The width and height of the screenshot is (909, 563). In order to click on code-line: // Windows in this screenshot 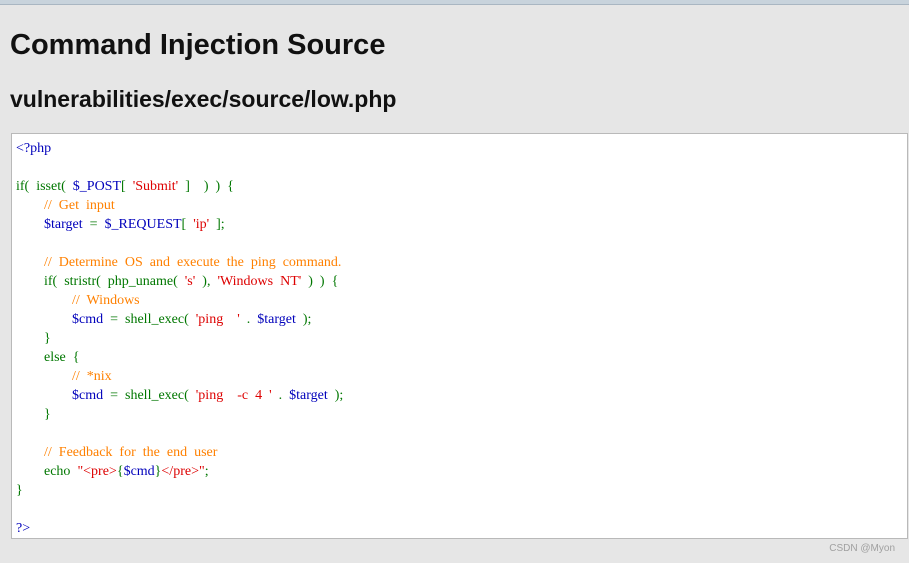, I will do `click(179, 300)`.